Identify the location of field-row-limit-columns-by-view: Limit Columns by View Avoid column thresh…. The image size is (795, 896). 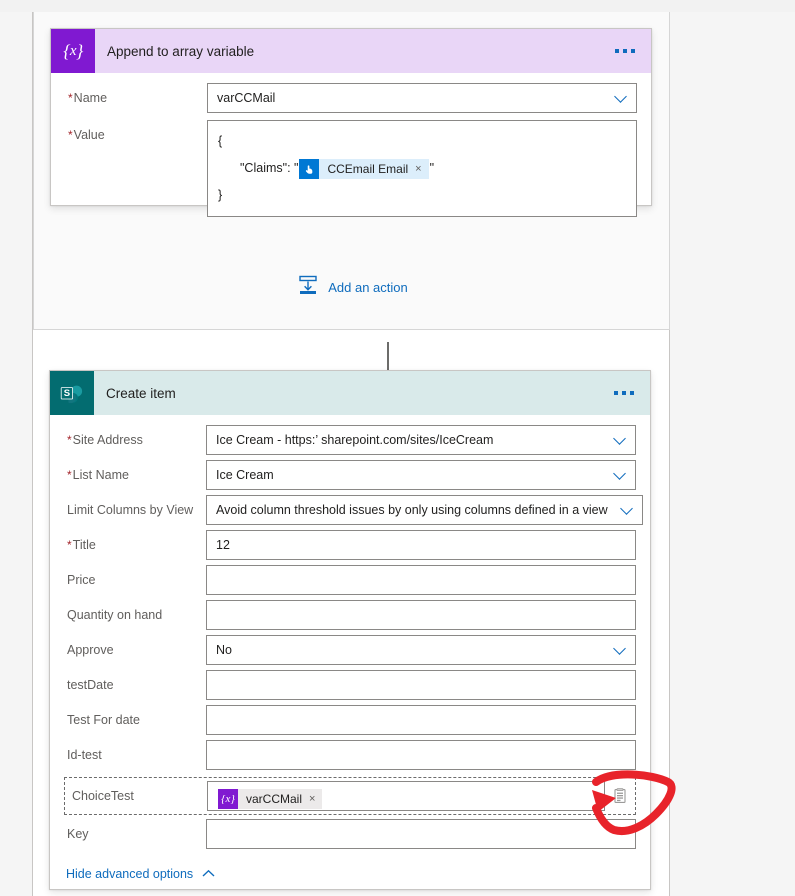
(353, 511).